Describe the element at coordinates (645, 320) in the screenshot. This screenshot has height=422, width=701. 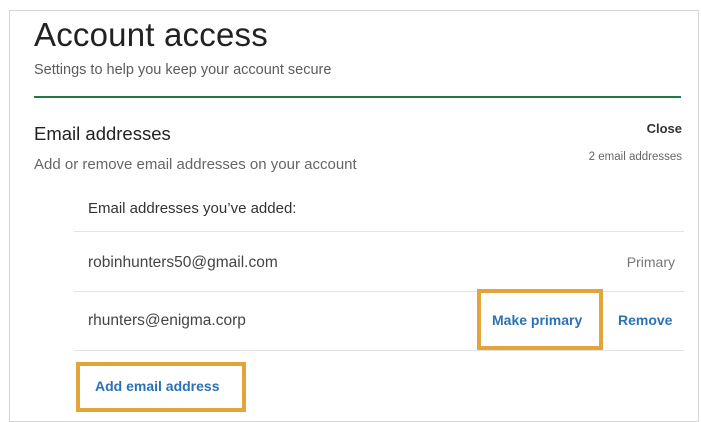
I see `remove-email-button: Remove` at that location.